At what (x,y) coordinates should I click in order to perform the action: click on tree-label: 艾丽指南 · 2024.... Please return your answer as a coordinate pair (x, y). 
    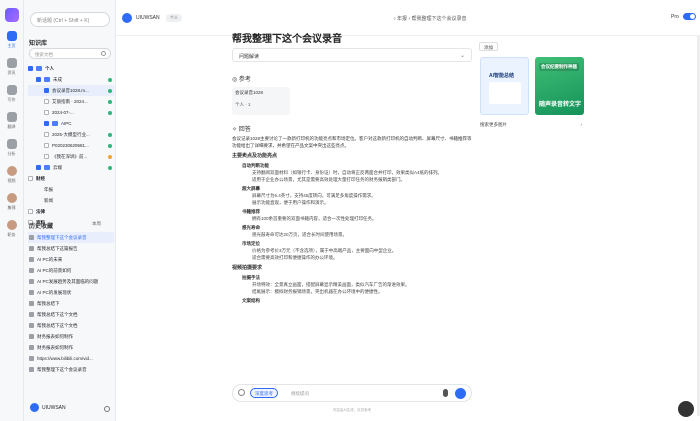
    Looking at the image, I should click on (70, 101).